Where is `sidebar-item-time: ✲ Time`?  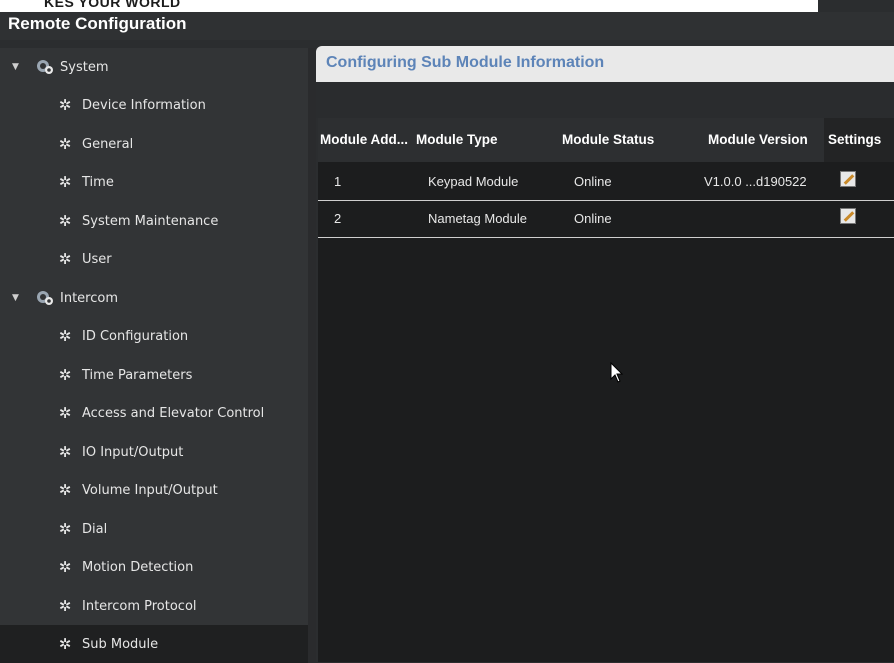
sidebar-item-time: ✲ Time is located at coordinates (154, 182).